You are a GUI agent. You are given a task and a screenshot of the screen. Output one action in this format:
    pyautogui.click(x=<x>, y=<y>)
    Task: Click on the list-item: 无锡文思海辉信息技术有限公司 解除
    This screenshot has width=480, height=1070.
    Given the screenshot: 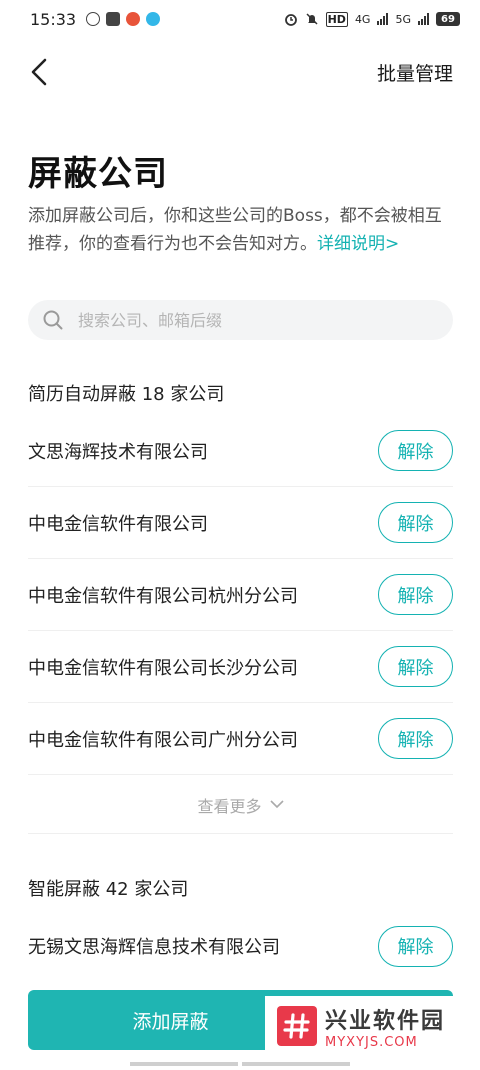 What is the action you would take?
    pyautogui.click(x=240, y=946)
    